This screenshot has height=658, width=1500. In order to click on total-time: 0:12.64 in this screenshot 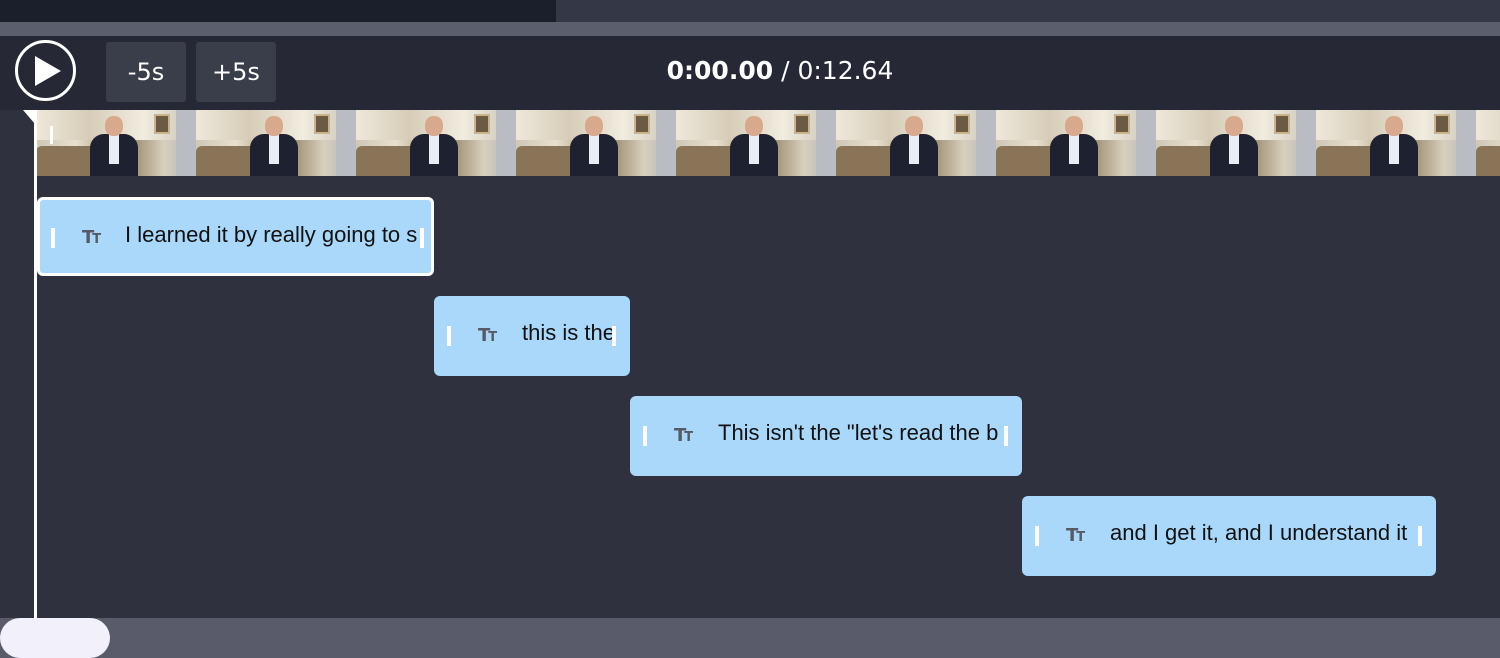, I will do `click(845, 70)`.